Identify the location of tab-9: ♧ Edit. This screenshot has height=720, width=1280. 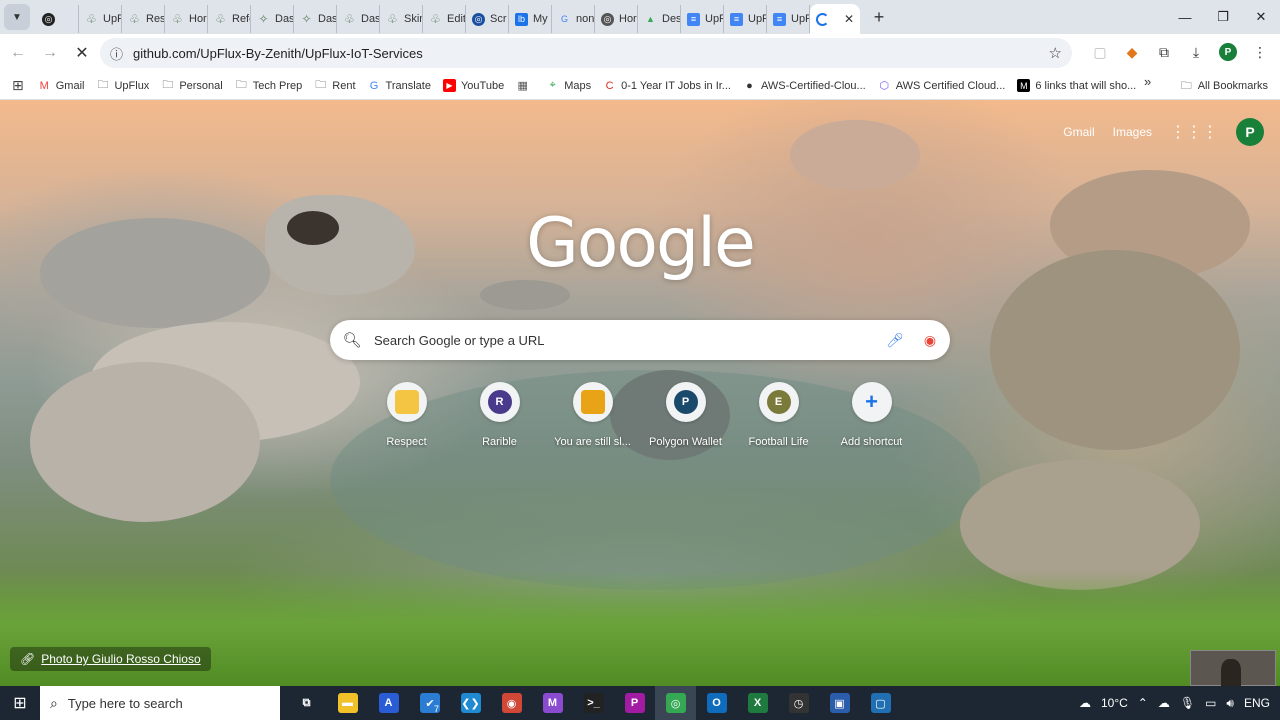
(444, 19).